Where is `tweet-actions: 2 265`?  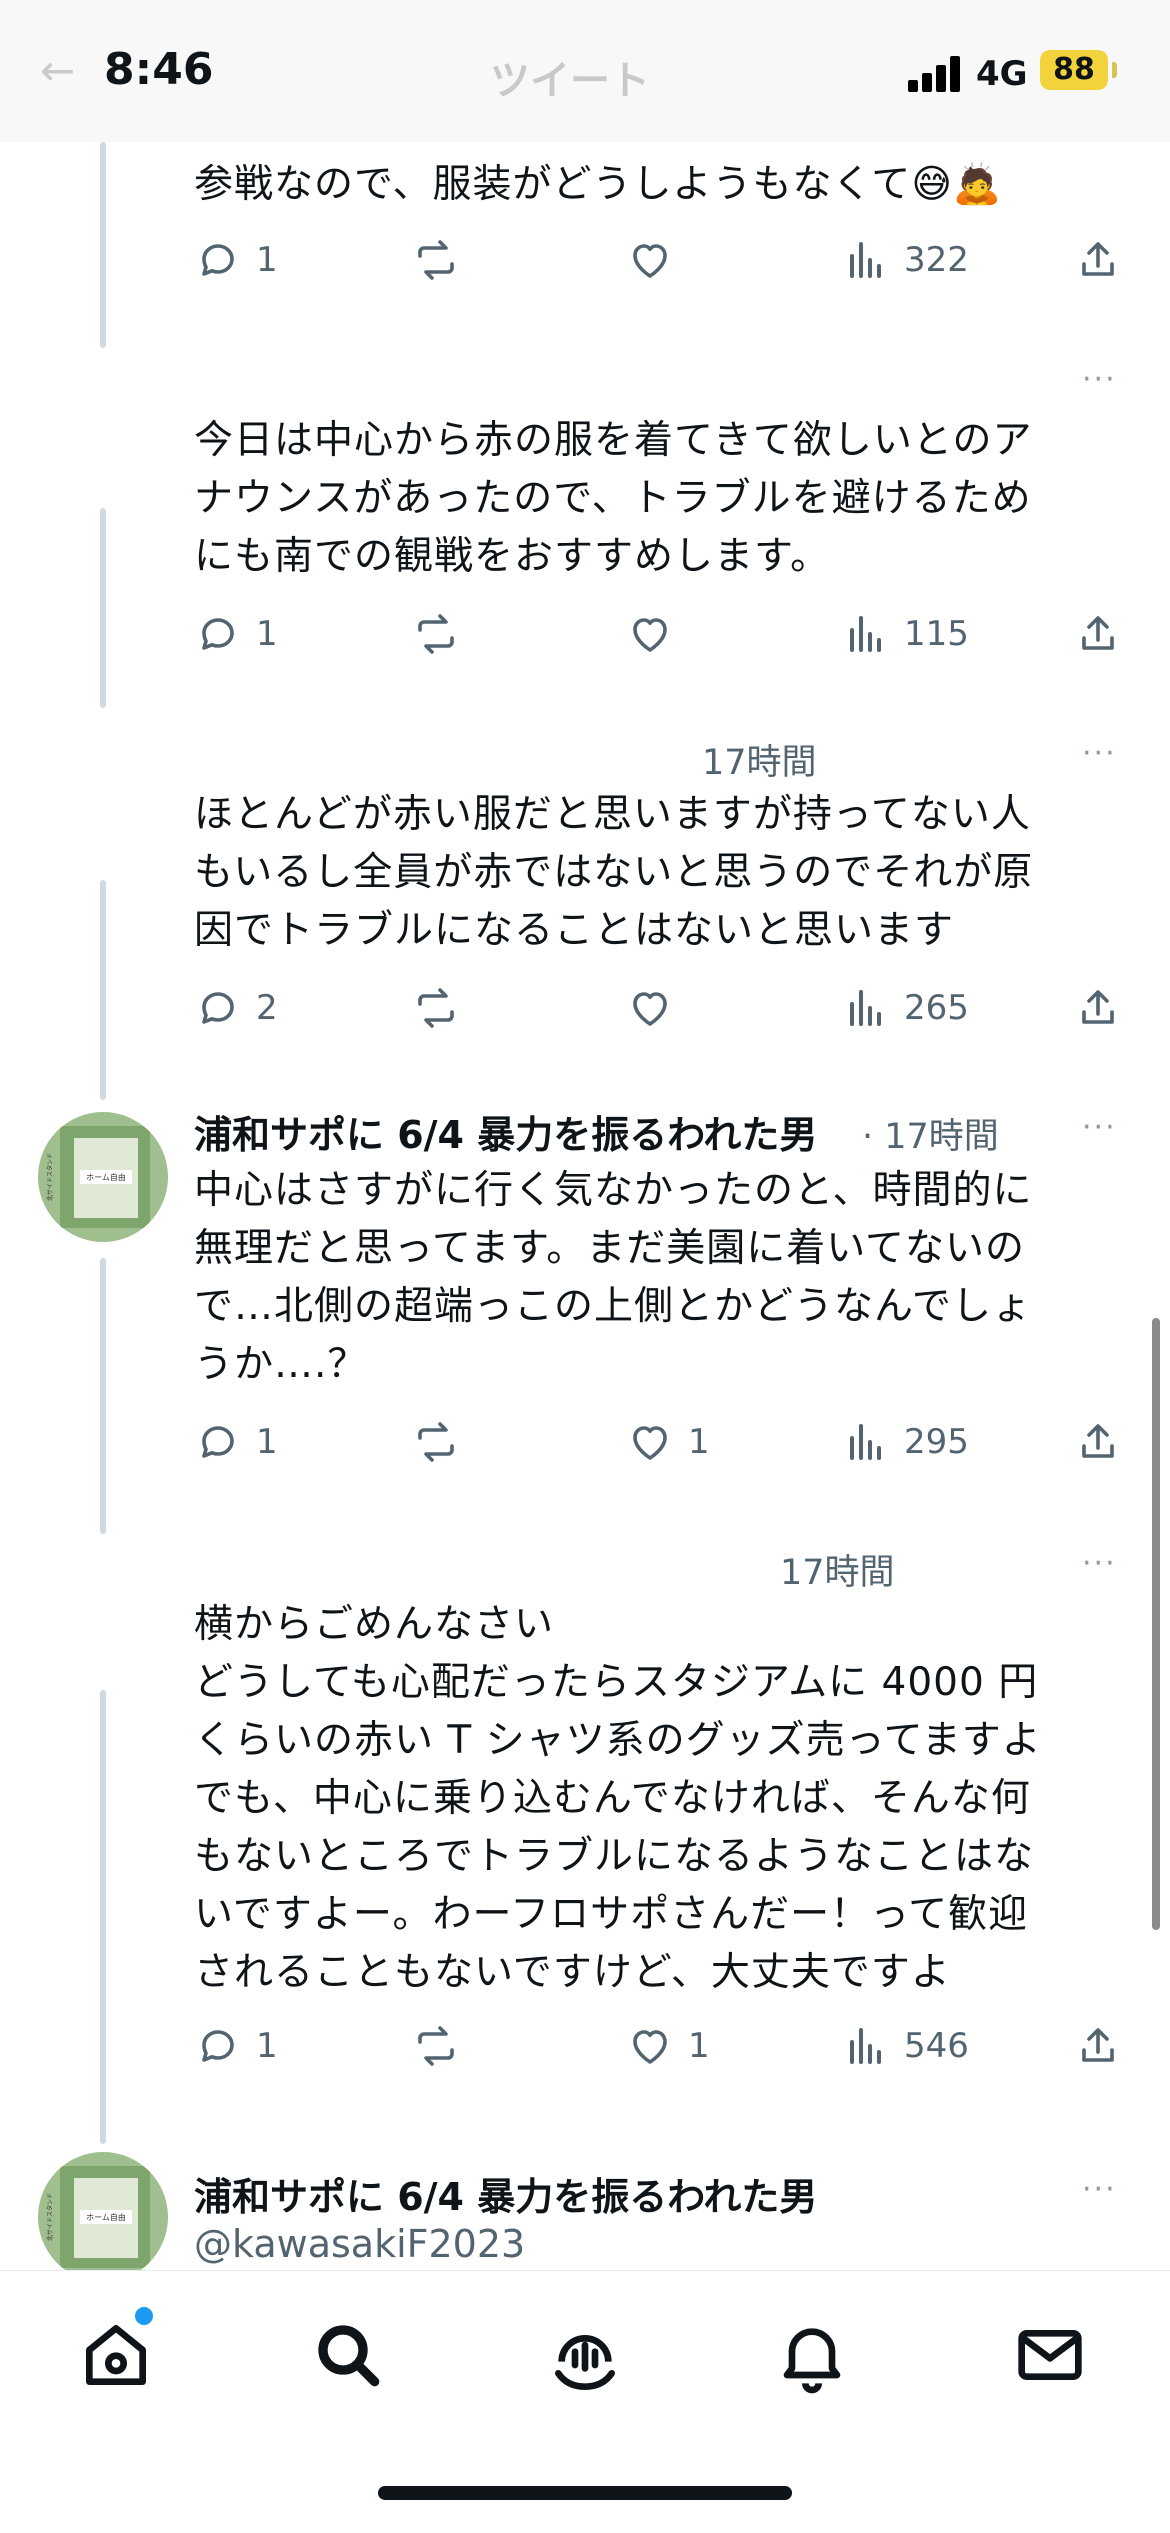
tweet-actions: 2 265 is located at coordinates (664, 1008).